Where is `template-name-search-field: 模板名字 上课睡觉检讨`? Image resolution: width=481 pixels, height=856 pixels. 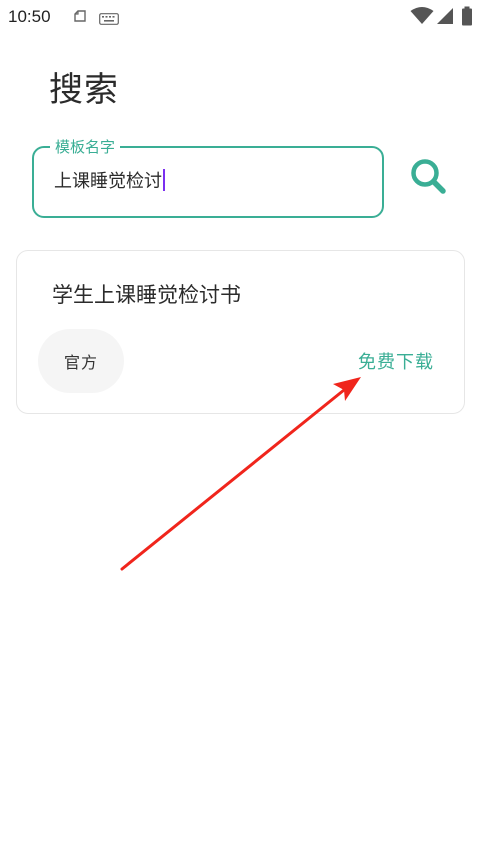
template-name-search-field: 模板名字 上课睡觉检讨 is located at coordinates (208, 177).